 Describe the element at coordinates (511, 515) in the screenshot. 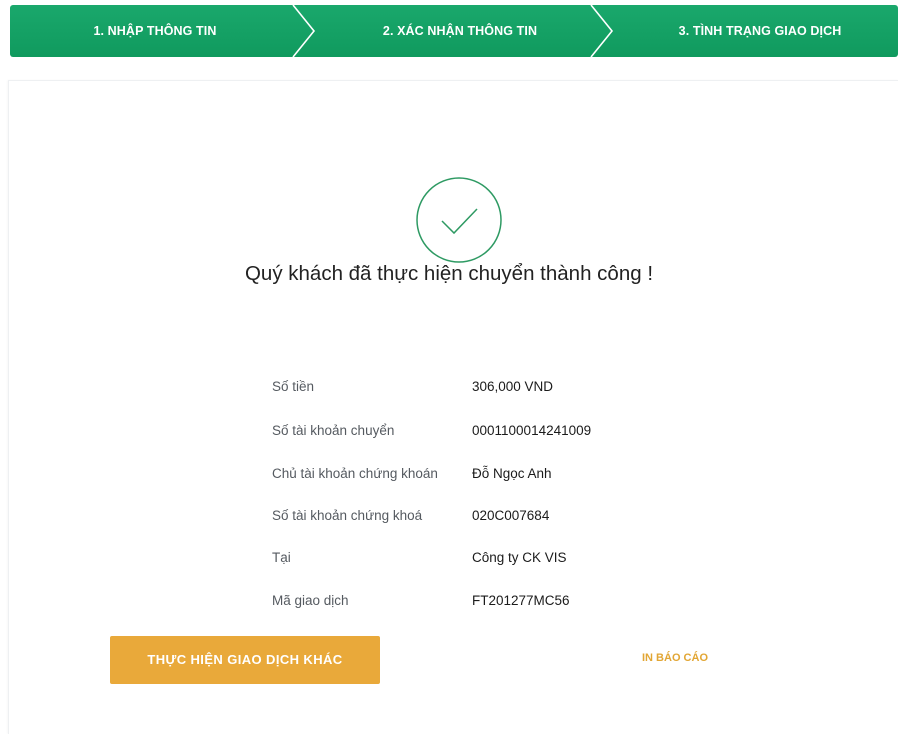

I see `detail-value-securities-account: 020C007684` at that location.